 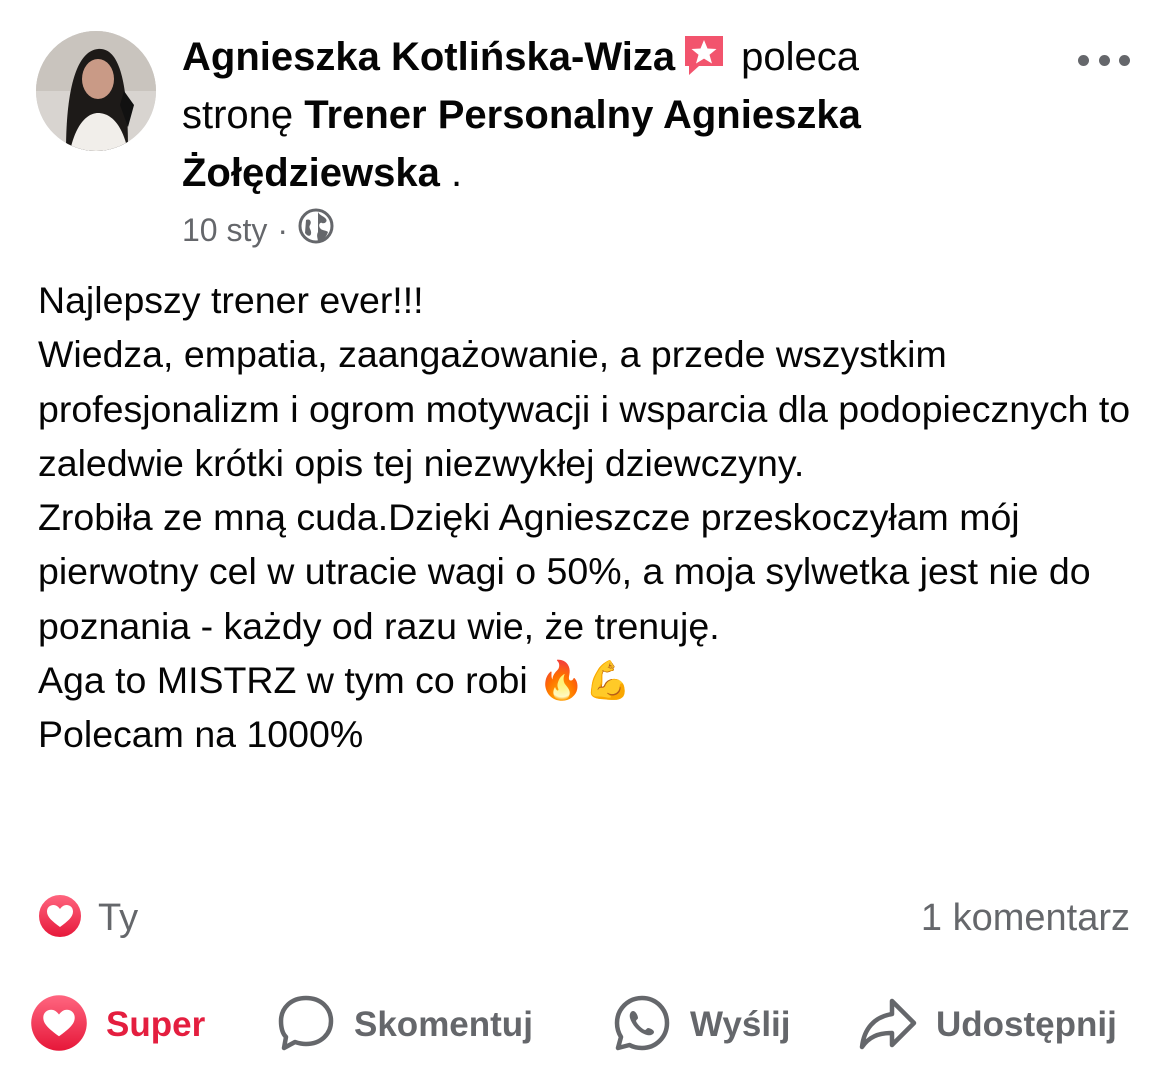 I want to click on send-button: Wyślij, so click(x=701, y=1025).